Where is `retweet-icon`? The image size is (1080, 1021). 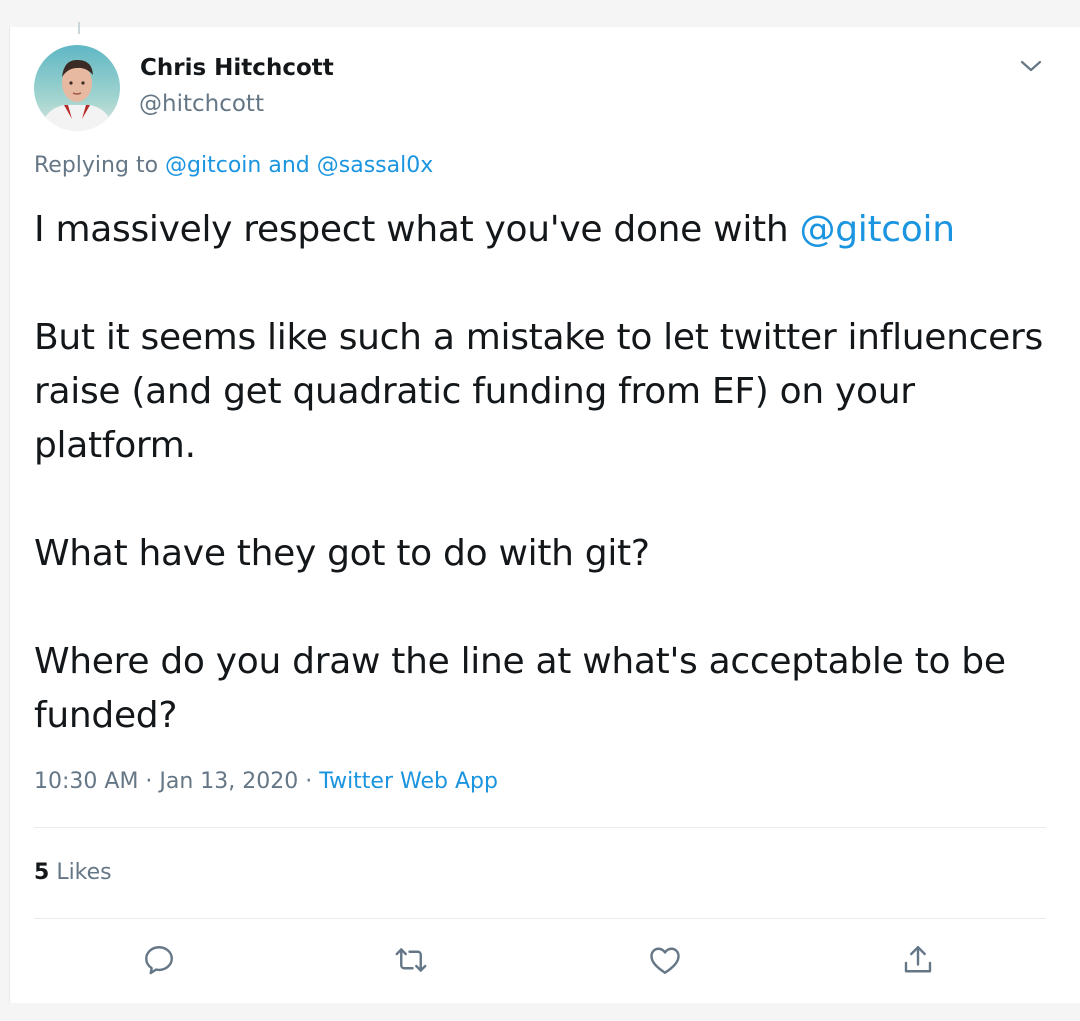
retweet-icon is located at coordinates (411, 960).